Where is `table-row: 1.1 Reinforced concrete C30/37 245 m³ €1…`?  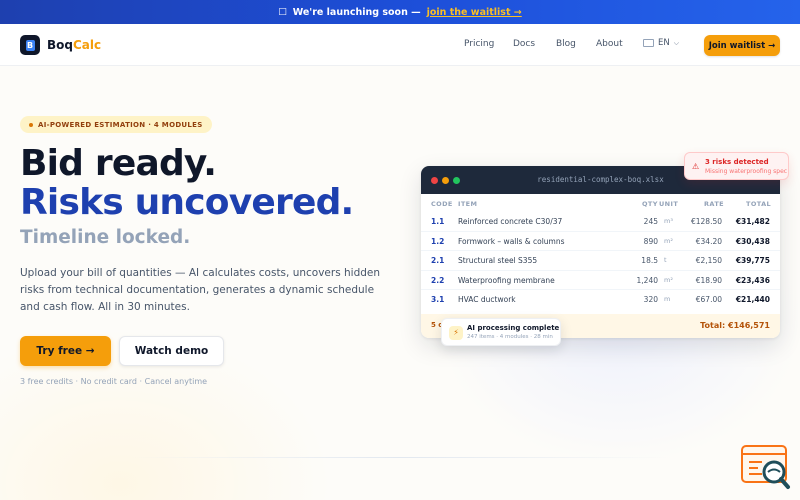 table-row: 1.1 Reinforced concrete C30/37 245 m³ €1… is located at coordinates (600, 222).